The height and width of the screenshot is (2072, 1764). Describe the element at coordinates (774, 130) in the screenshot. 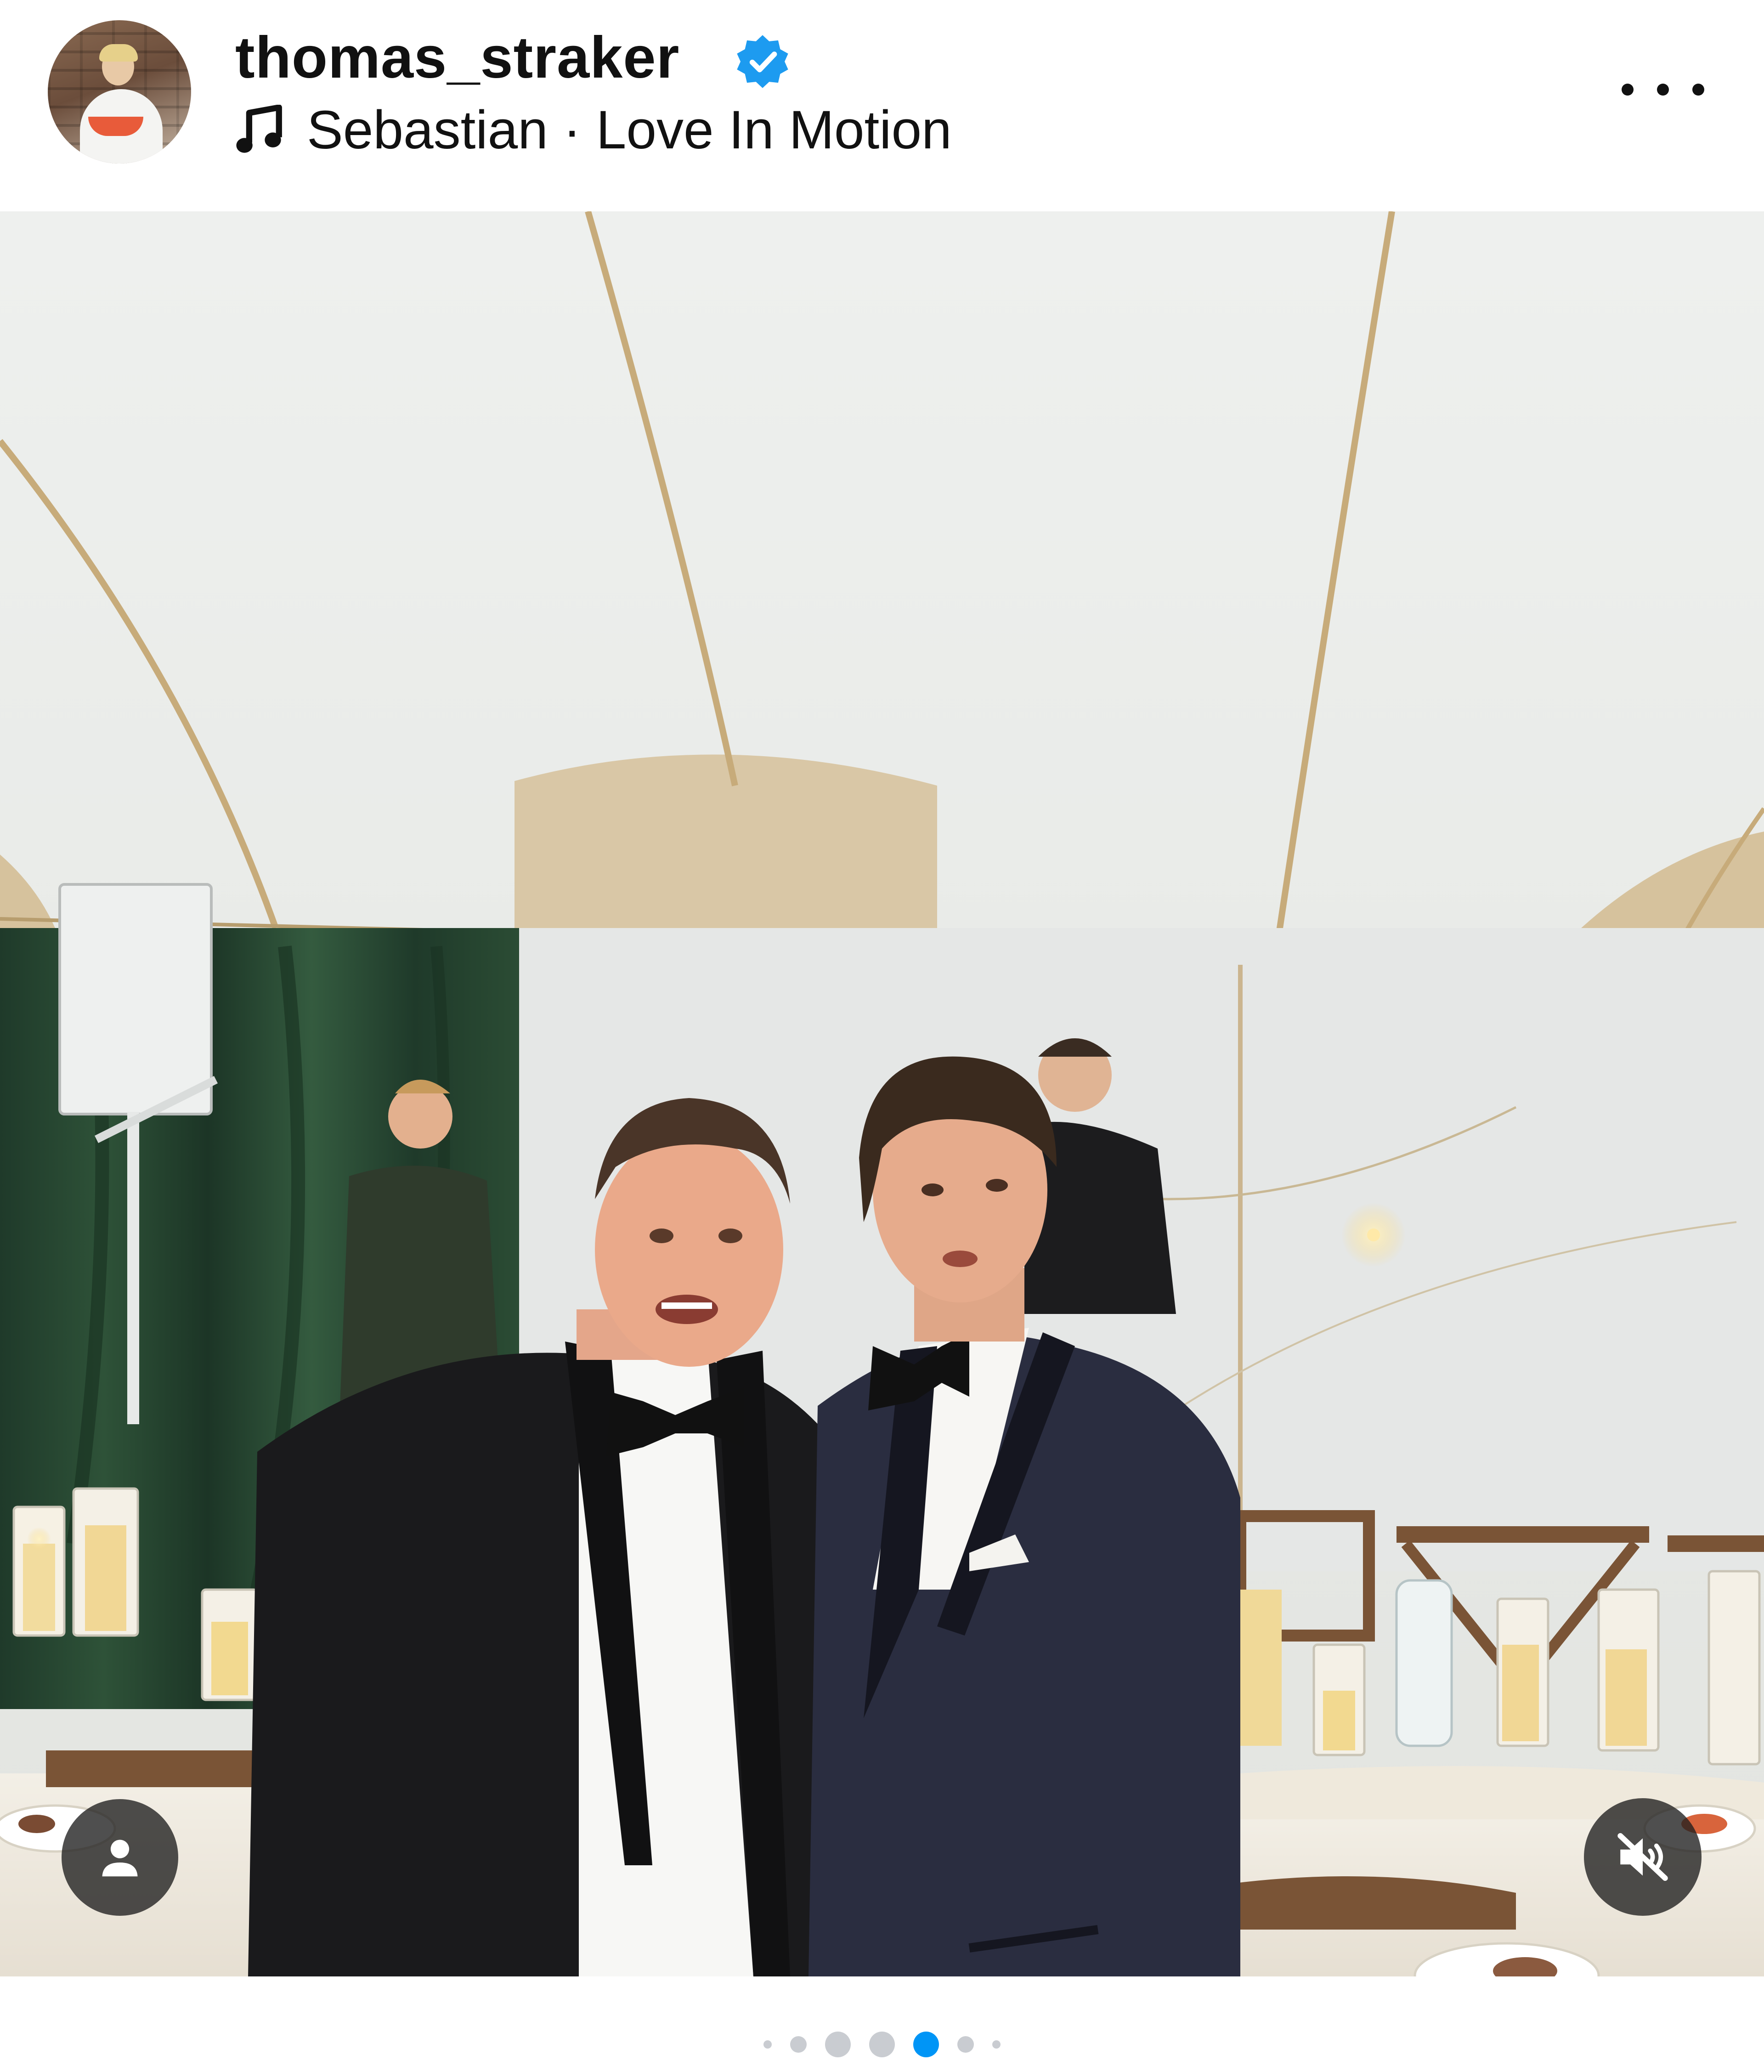

I see `audio-title: Love In Motion` at that location.